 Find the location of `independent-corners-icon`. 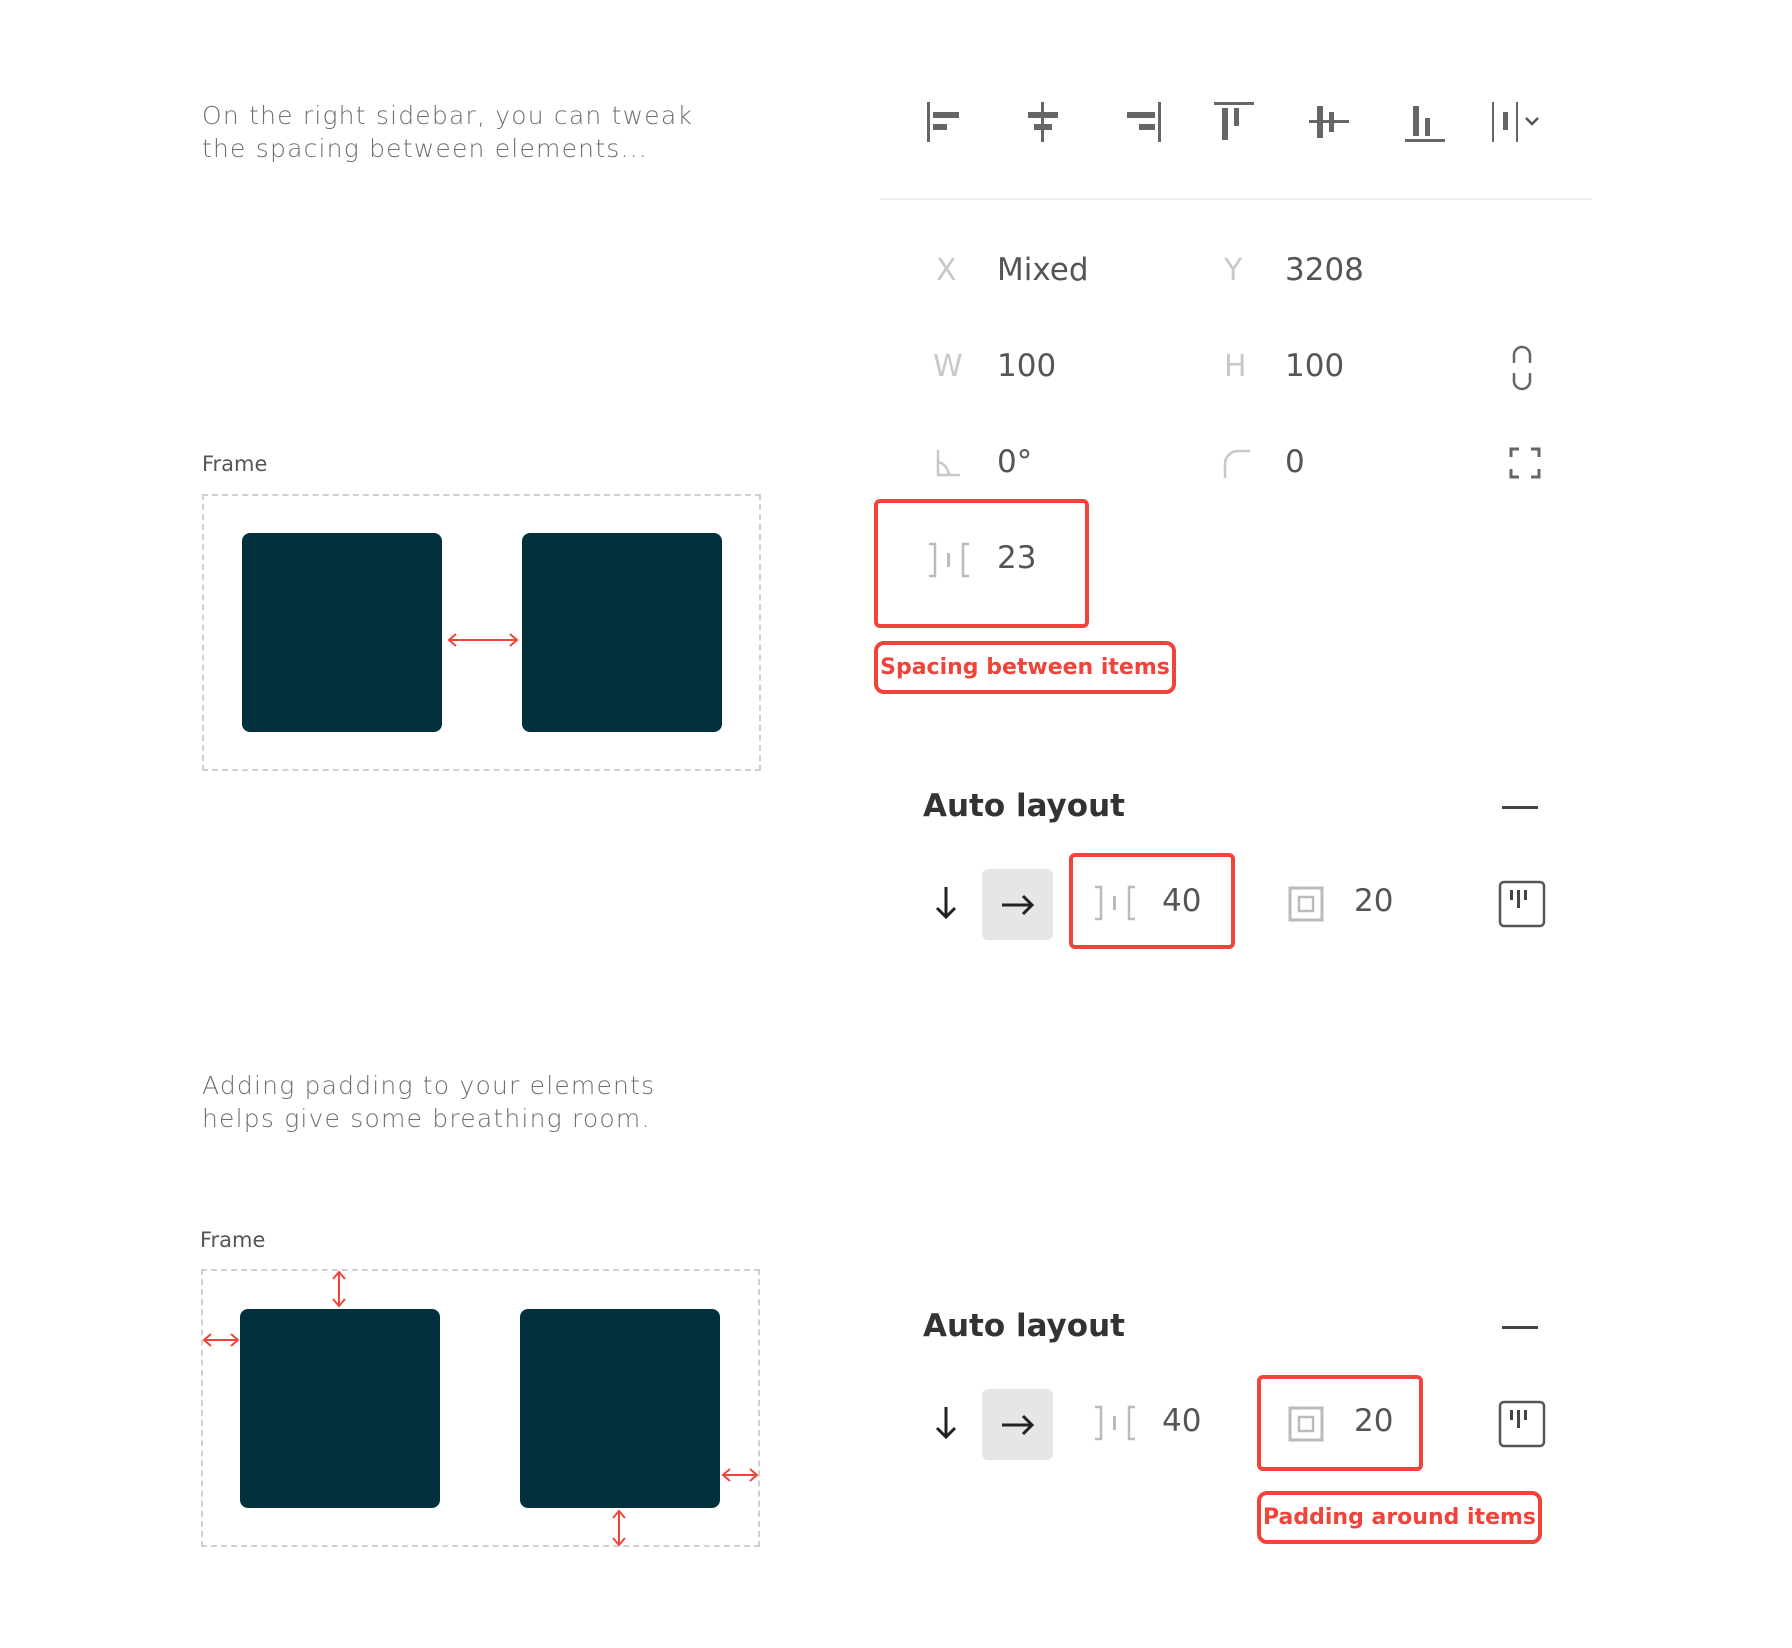

independent-corners-icon is located at coordinates (1525, 463).